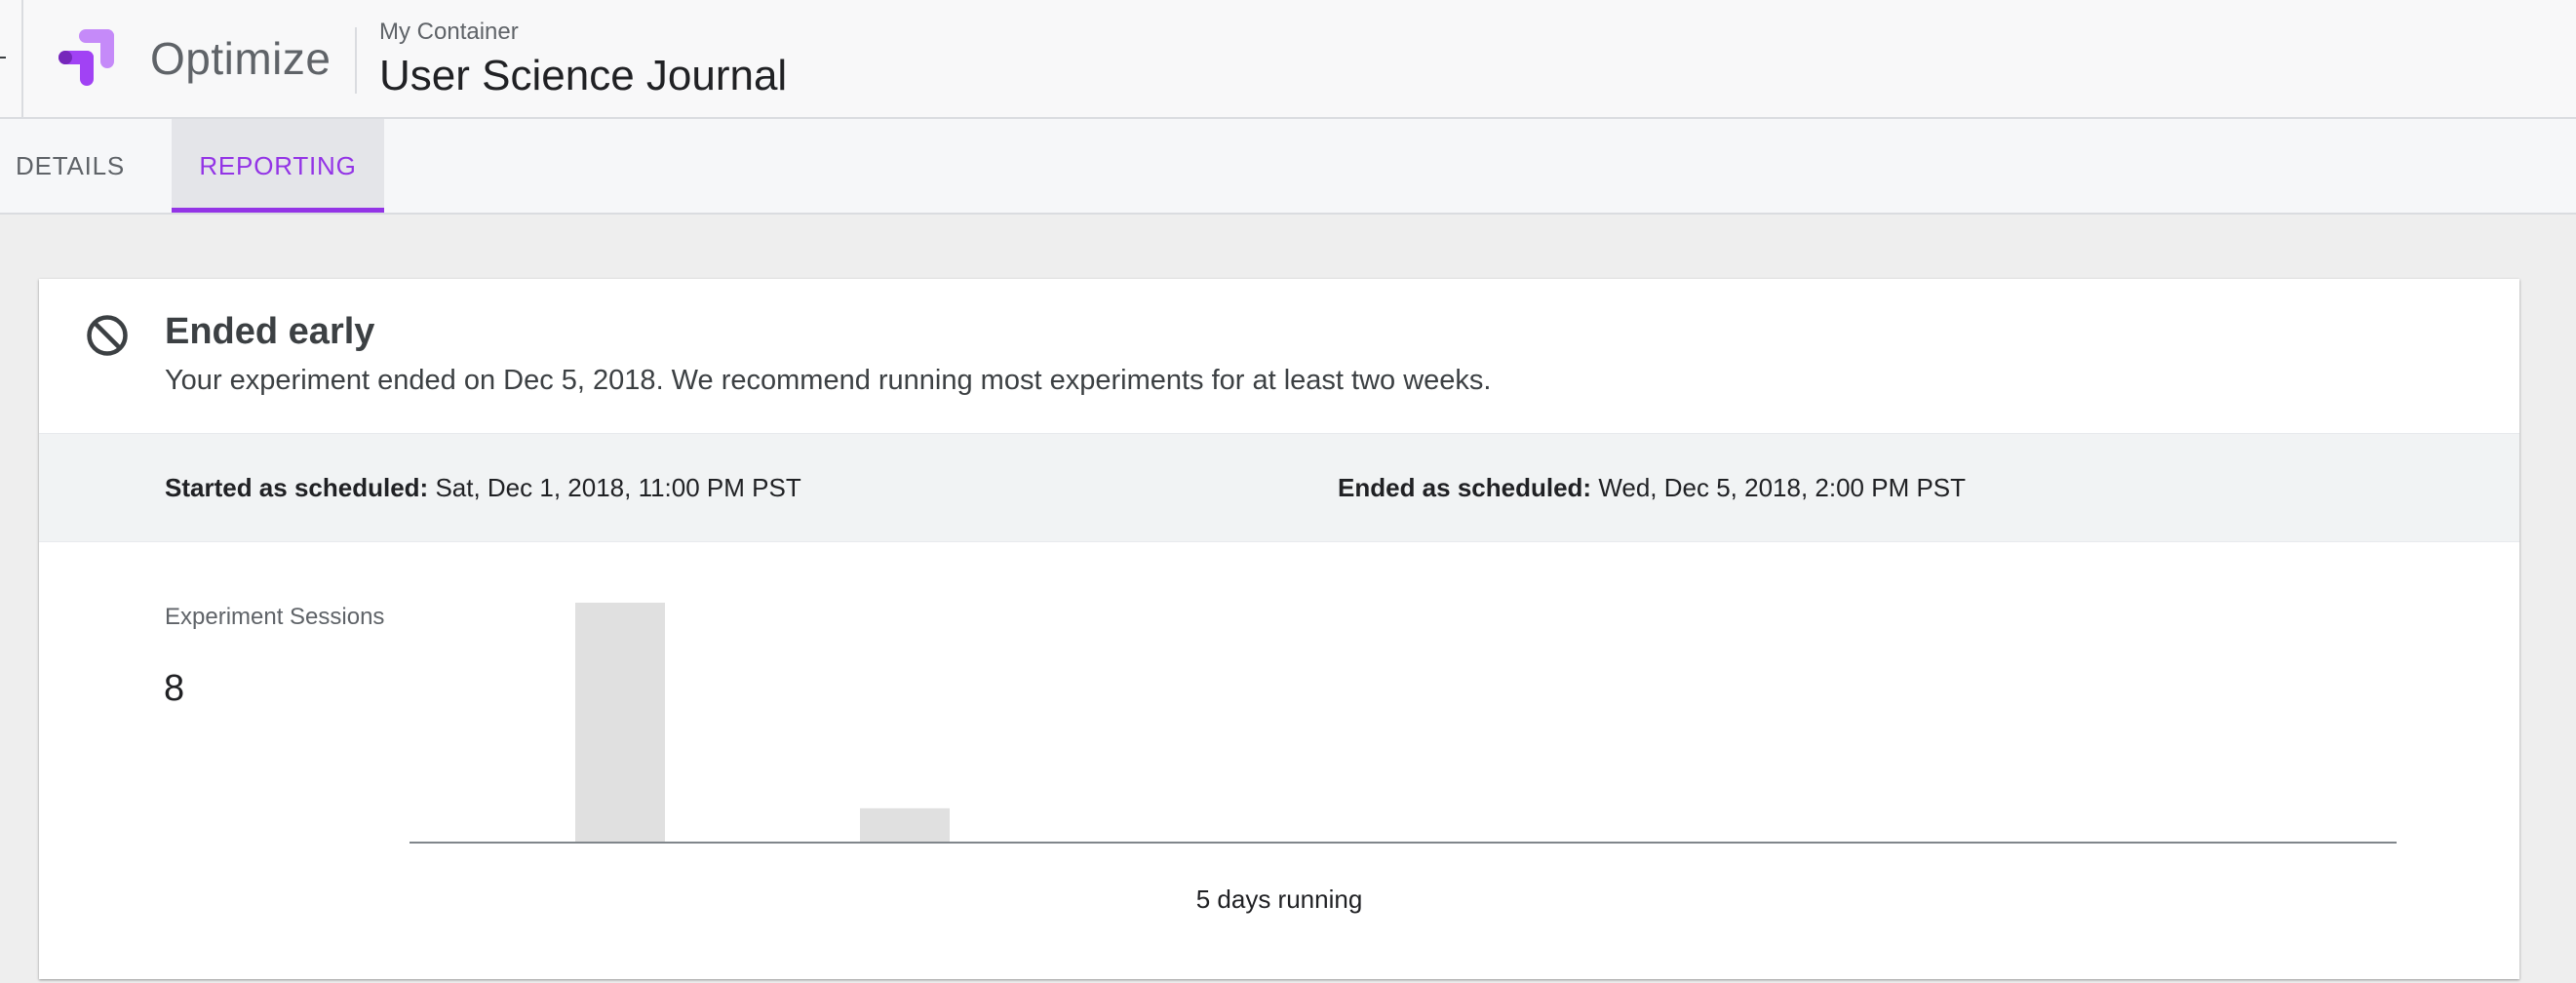  What do you see at coordinates (449, 33) in the screenshot?
I see `container-name: My Container` at bounding box center [449, 33].